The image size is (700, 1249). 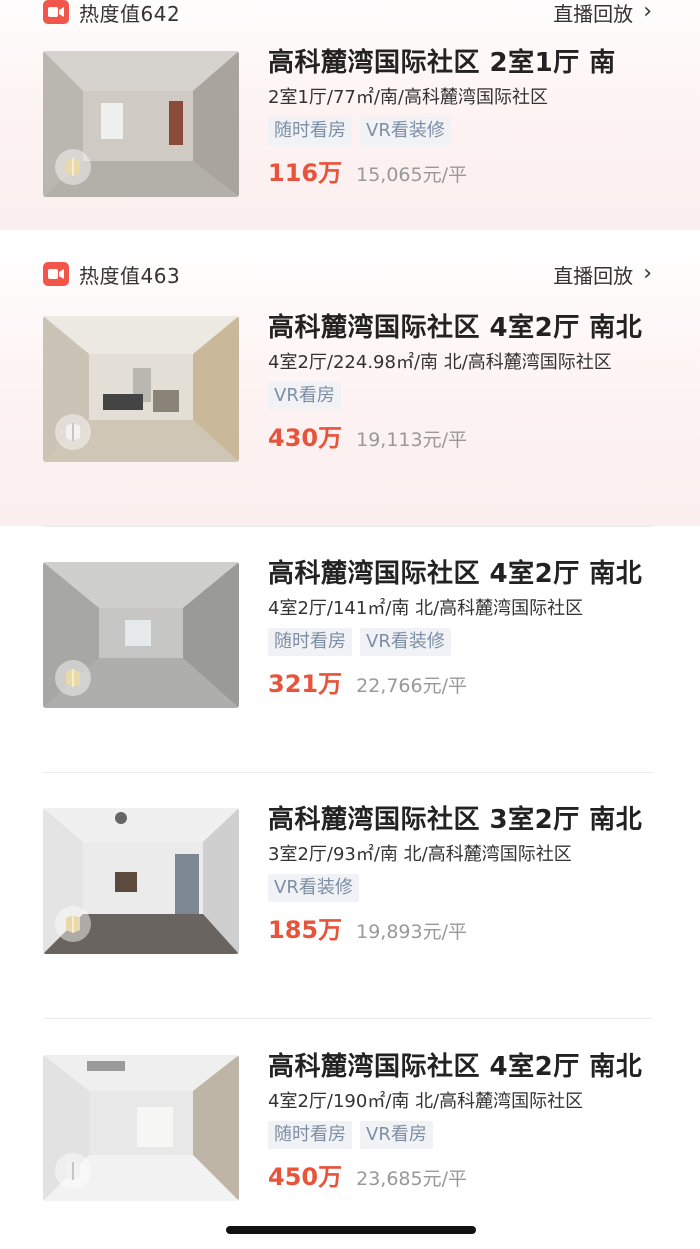 What do you see at coordinates (420, 854) in the screenshot?
I see `listing-desc: 3室2厅/93㎡/南 北/高科麓湾国际社区` at bounding box center [420, 854].